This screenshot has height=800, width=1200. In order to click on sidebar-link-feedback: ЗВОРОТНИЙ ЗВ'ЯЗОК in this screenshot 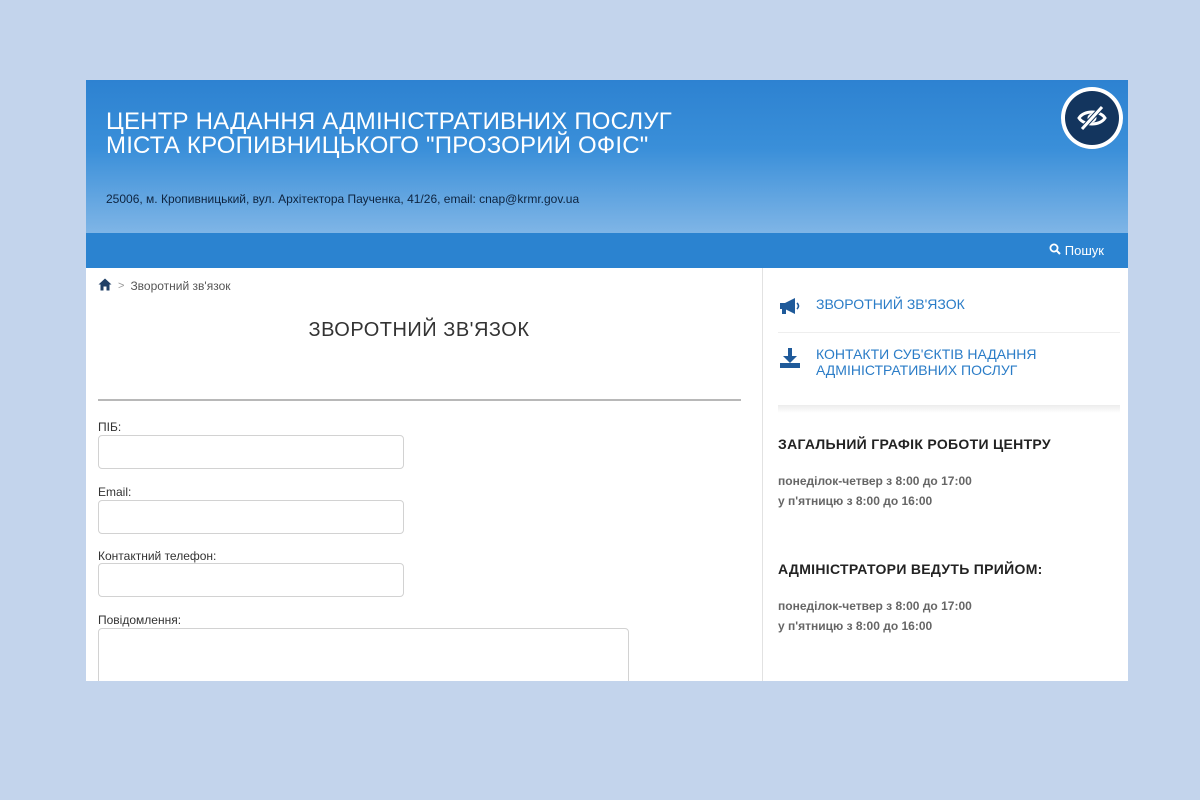, I will do `click(871, 307)`.